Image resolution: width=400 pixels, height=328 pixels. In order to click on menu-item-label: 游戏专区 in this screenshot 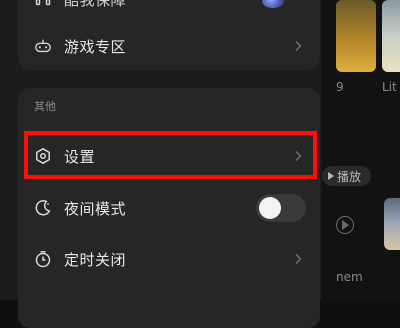, I will do `click(95, 46)`.